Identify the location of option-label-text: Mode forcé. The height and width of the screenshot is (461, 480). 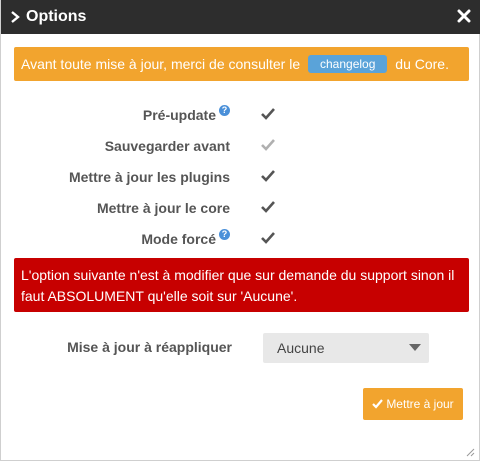
(178, 239).